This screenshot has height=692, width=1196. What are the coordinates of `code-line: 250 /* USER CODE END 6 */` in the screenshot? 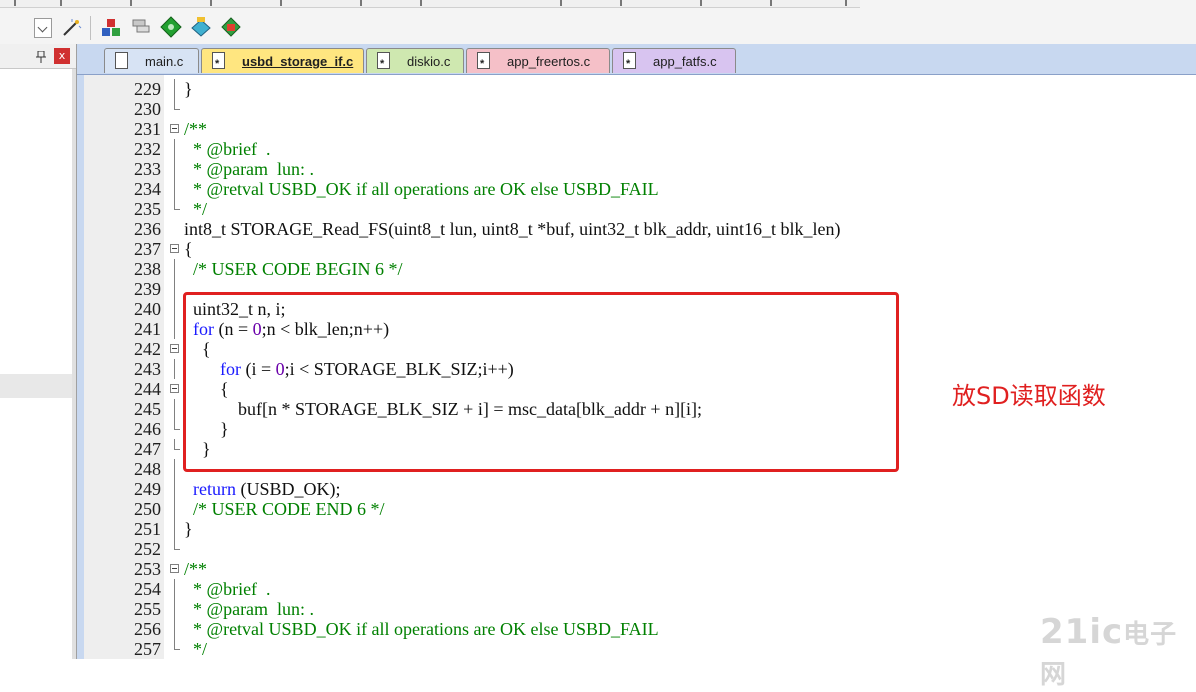 It's located at (640, 509).